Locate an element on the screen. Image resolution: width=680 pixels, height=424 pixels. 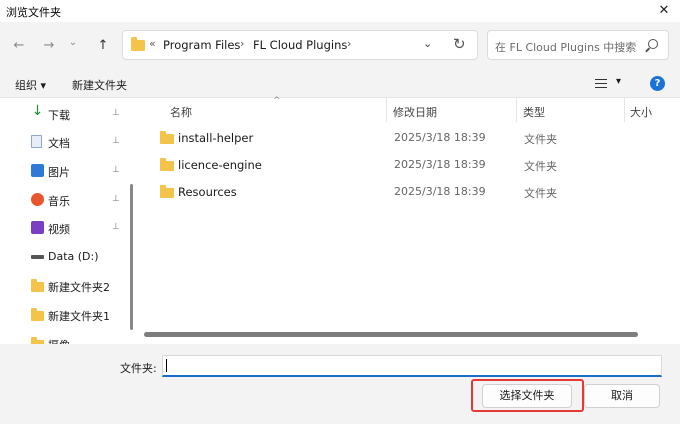
download-icon: ↓ is located at coordinates (37, 111).